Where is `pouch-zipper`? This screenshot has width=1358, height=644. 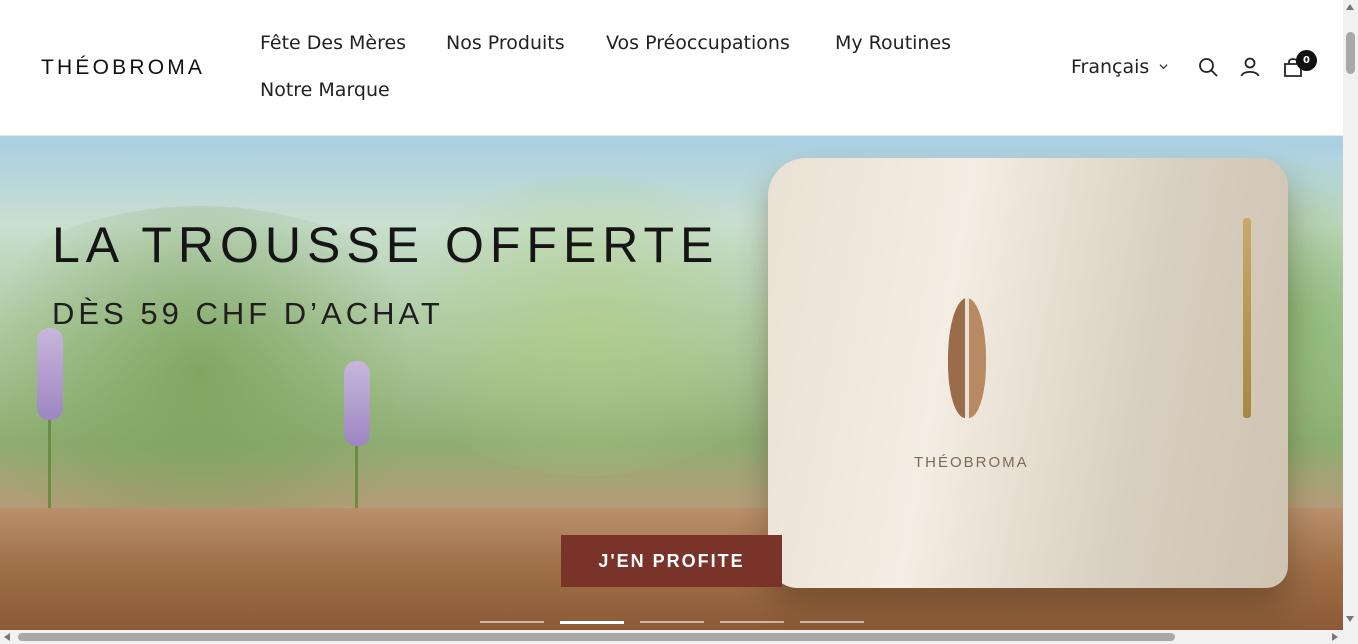 pouch-zipper is located at coordinates (1247, 318).